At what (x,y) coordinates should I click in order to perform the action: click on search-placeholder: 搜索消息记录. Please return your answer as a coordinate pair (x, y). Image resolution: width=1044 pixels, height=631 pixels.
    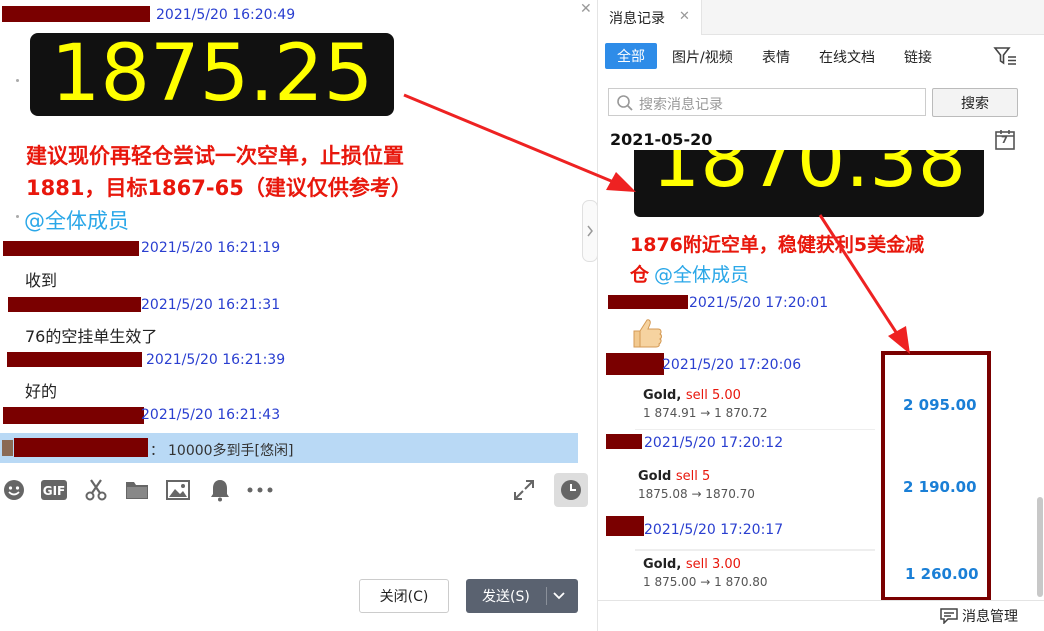
    Looking at the image, I should click on (681, 105).